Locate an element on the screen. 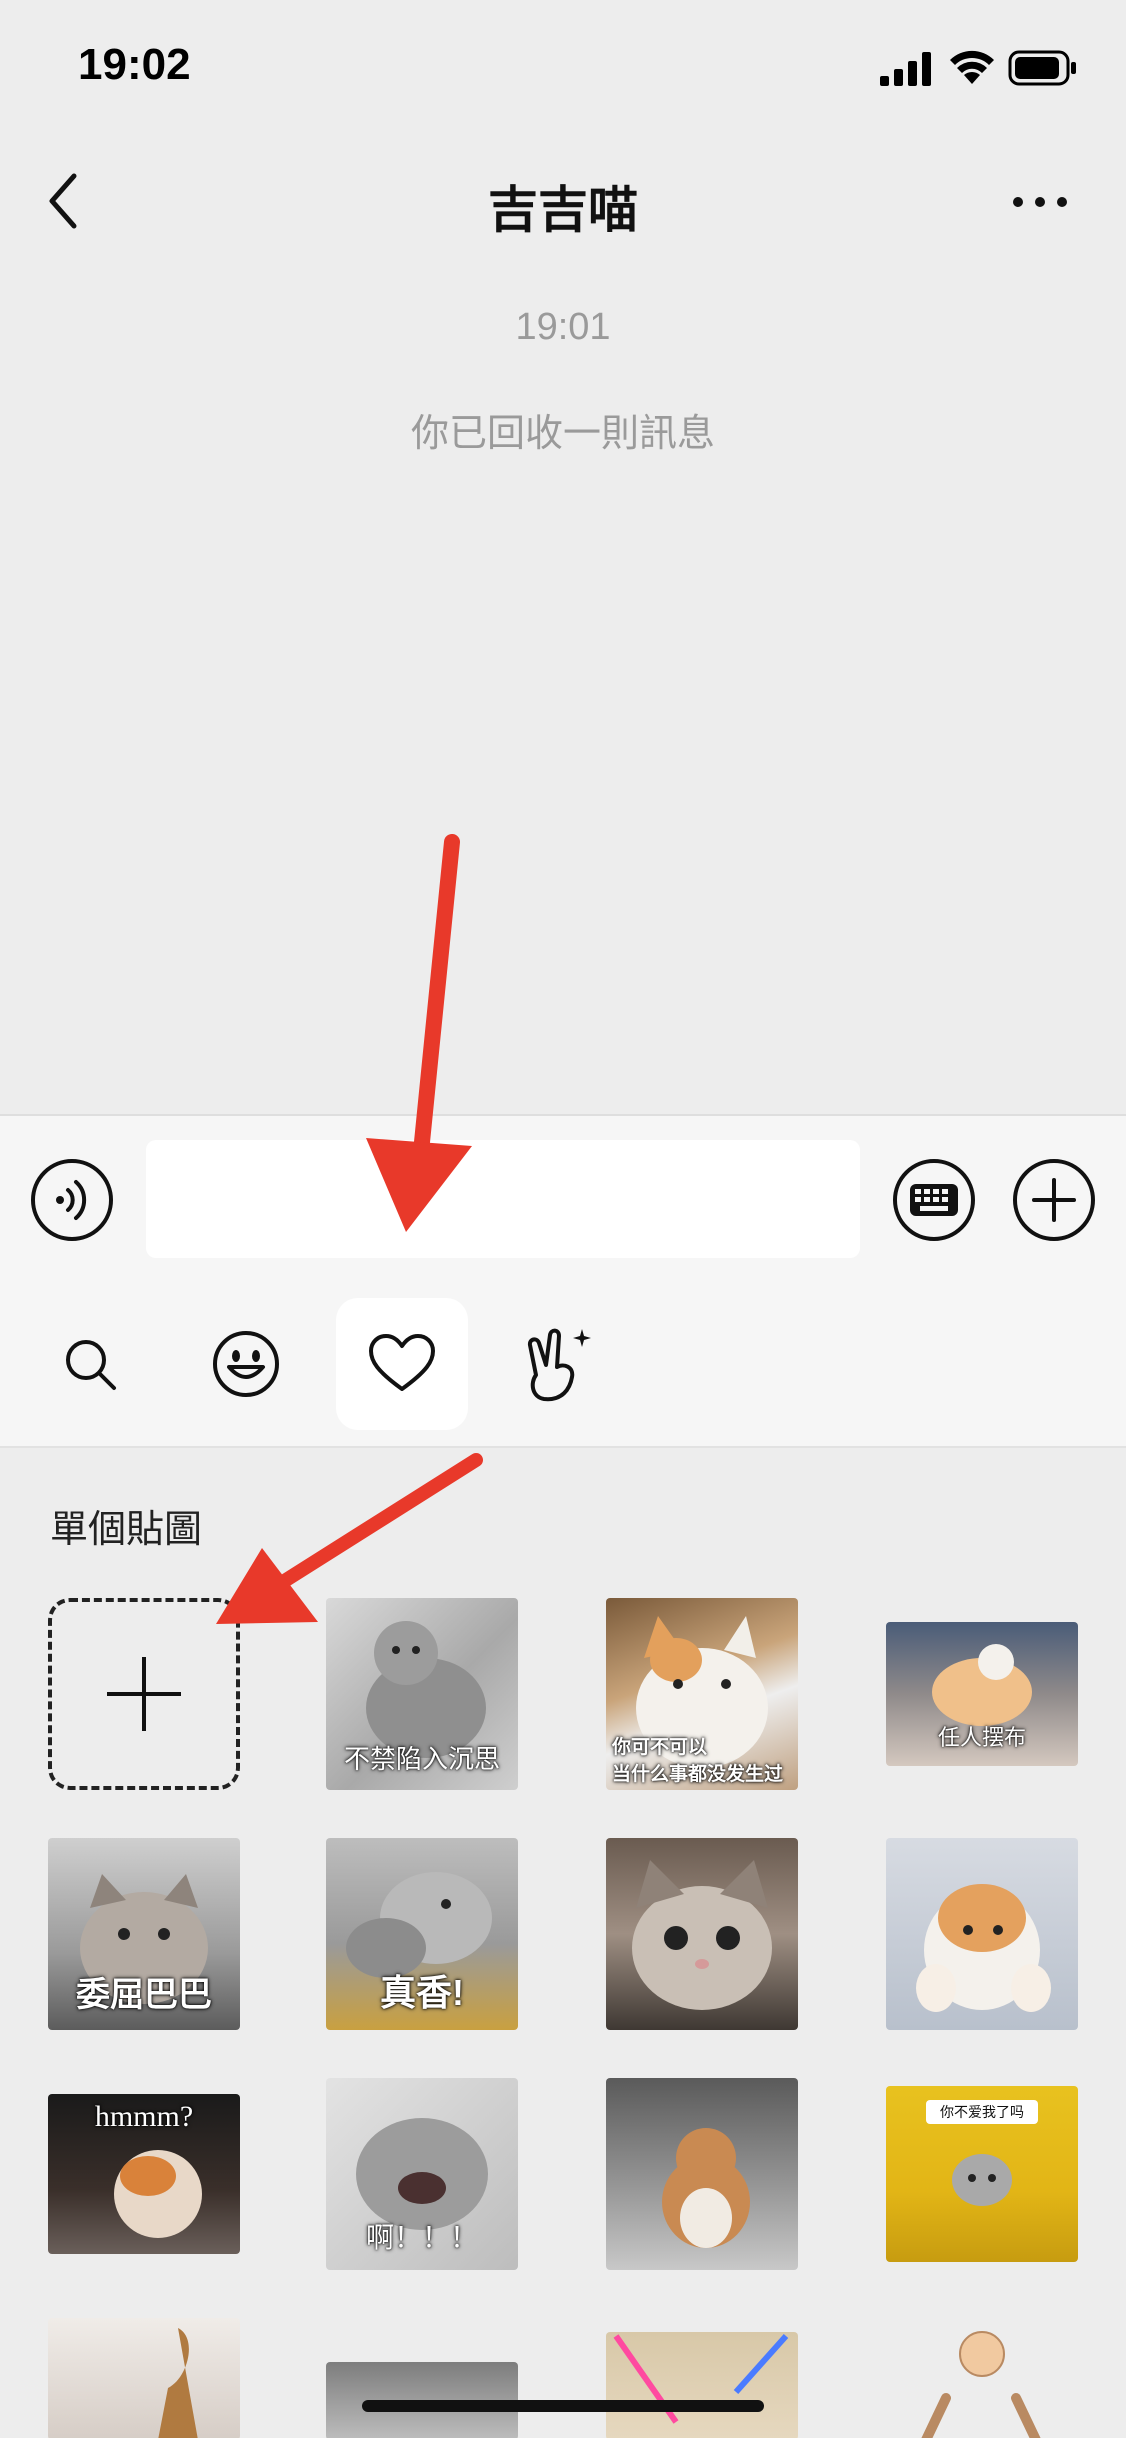 Image resolution: width=1126 pixels, height=2438 pixels. sticker-item: 啊！！！ is located at coordinates (422, 2174).